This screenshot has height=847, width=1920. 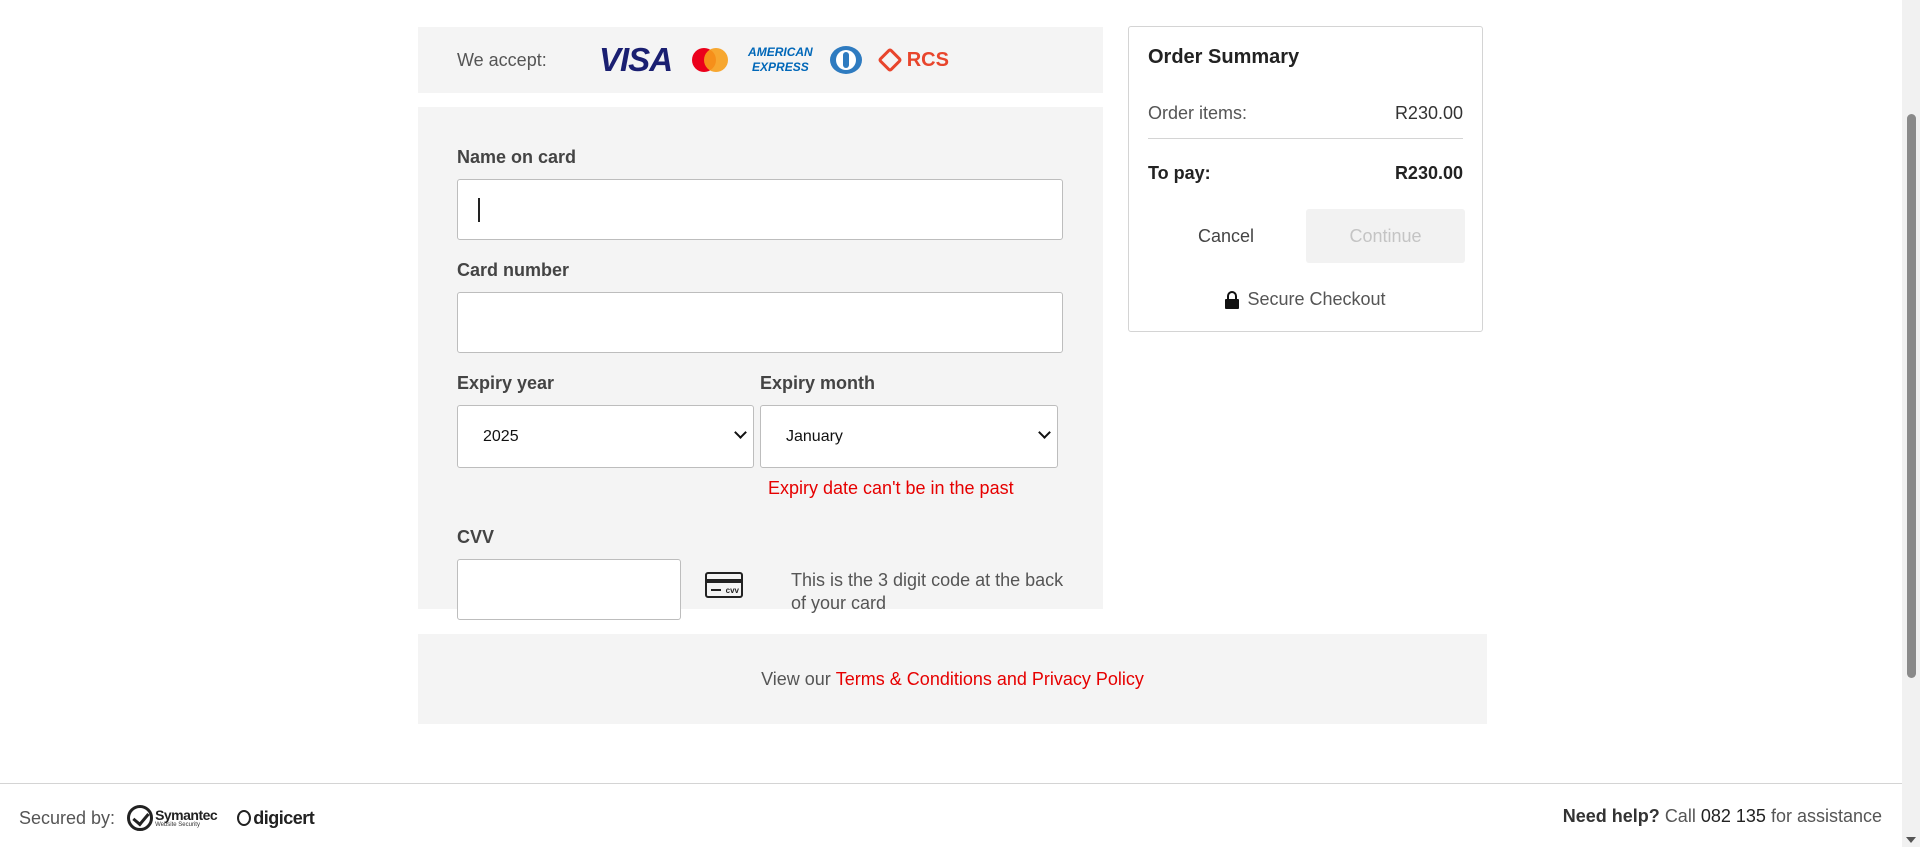 I want to click on text-caret, so click(x=479, y=210).